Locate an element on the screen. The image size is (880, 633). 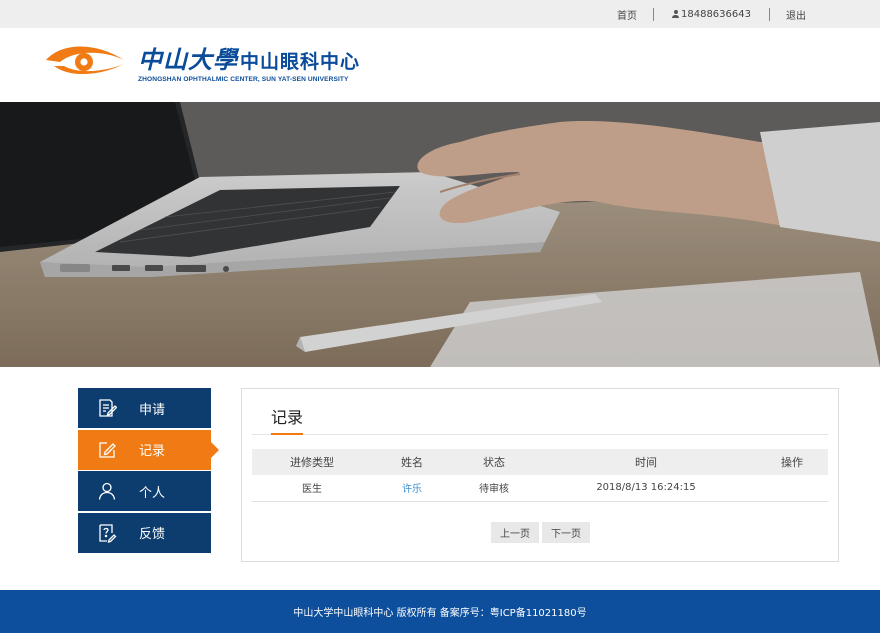
edit-form-icon is located at coordinates (107, 408).